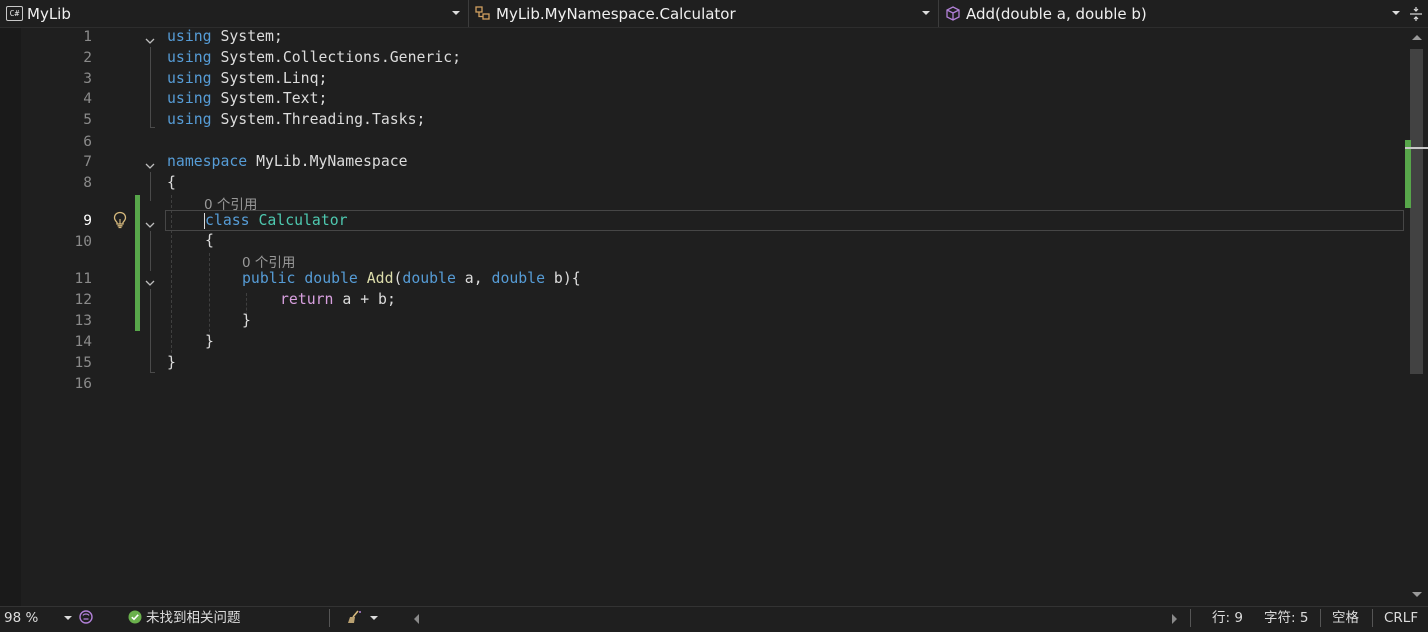 The image size is (1428, 632). I want to click on code-line: using System.Linq;, so click(247, 78).